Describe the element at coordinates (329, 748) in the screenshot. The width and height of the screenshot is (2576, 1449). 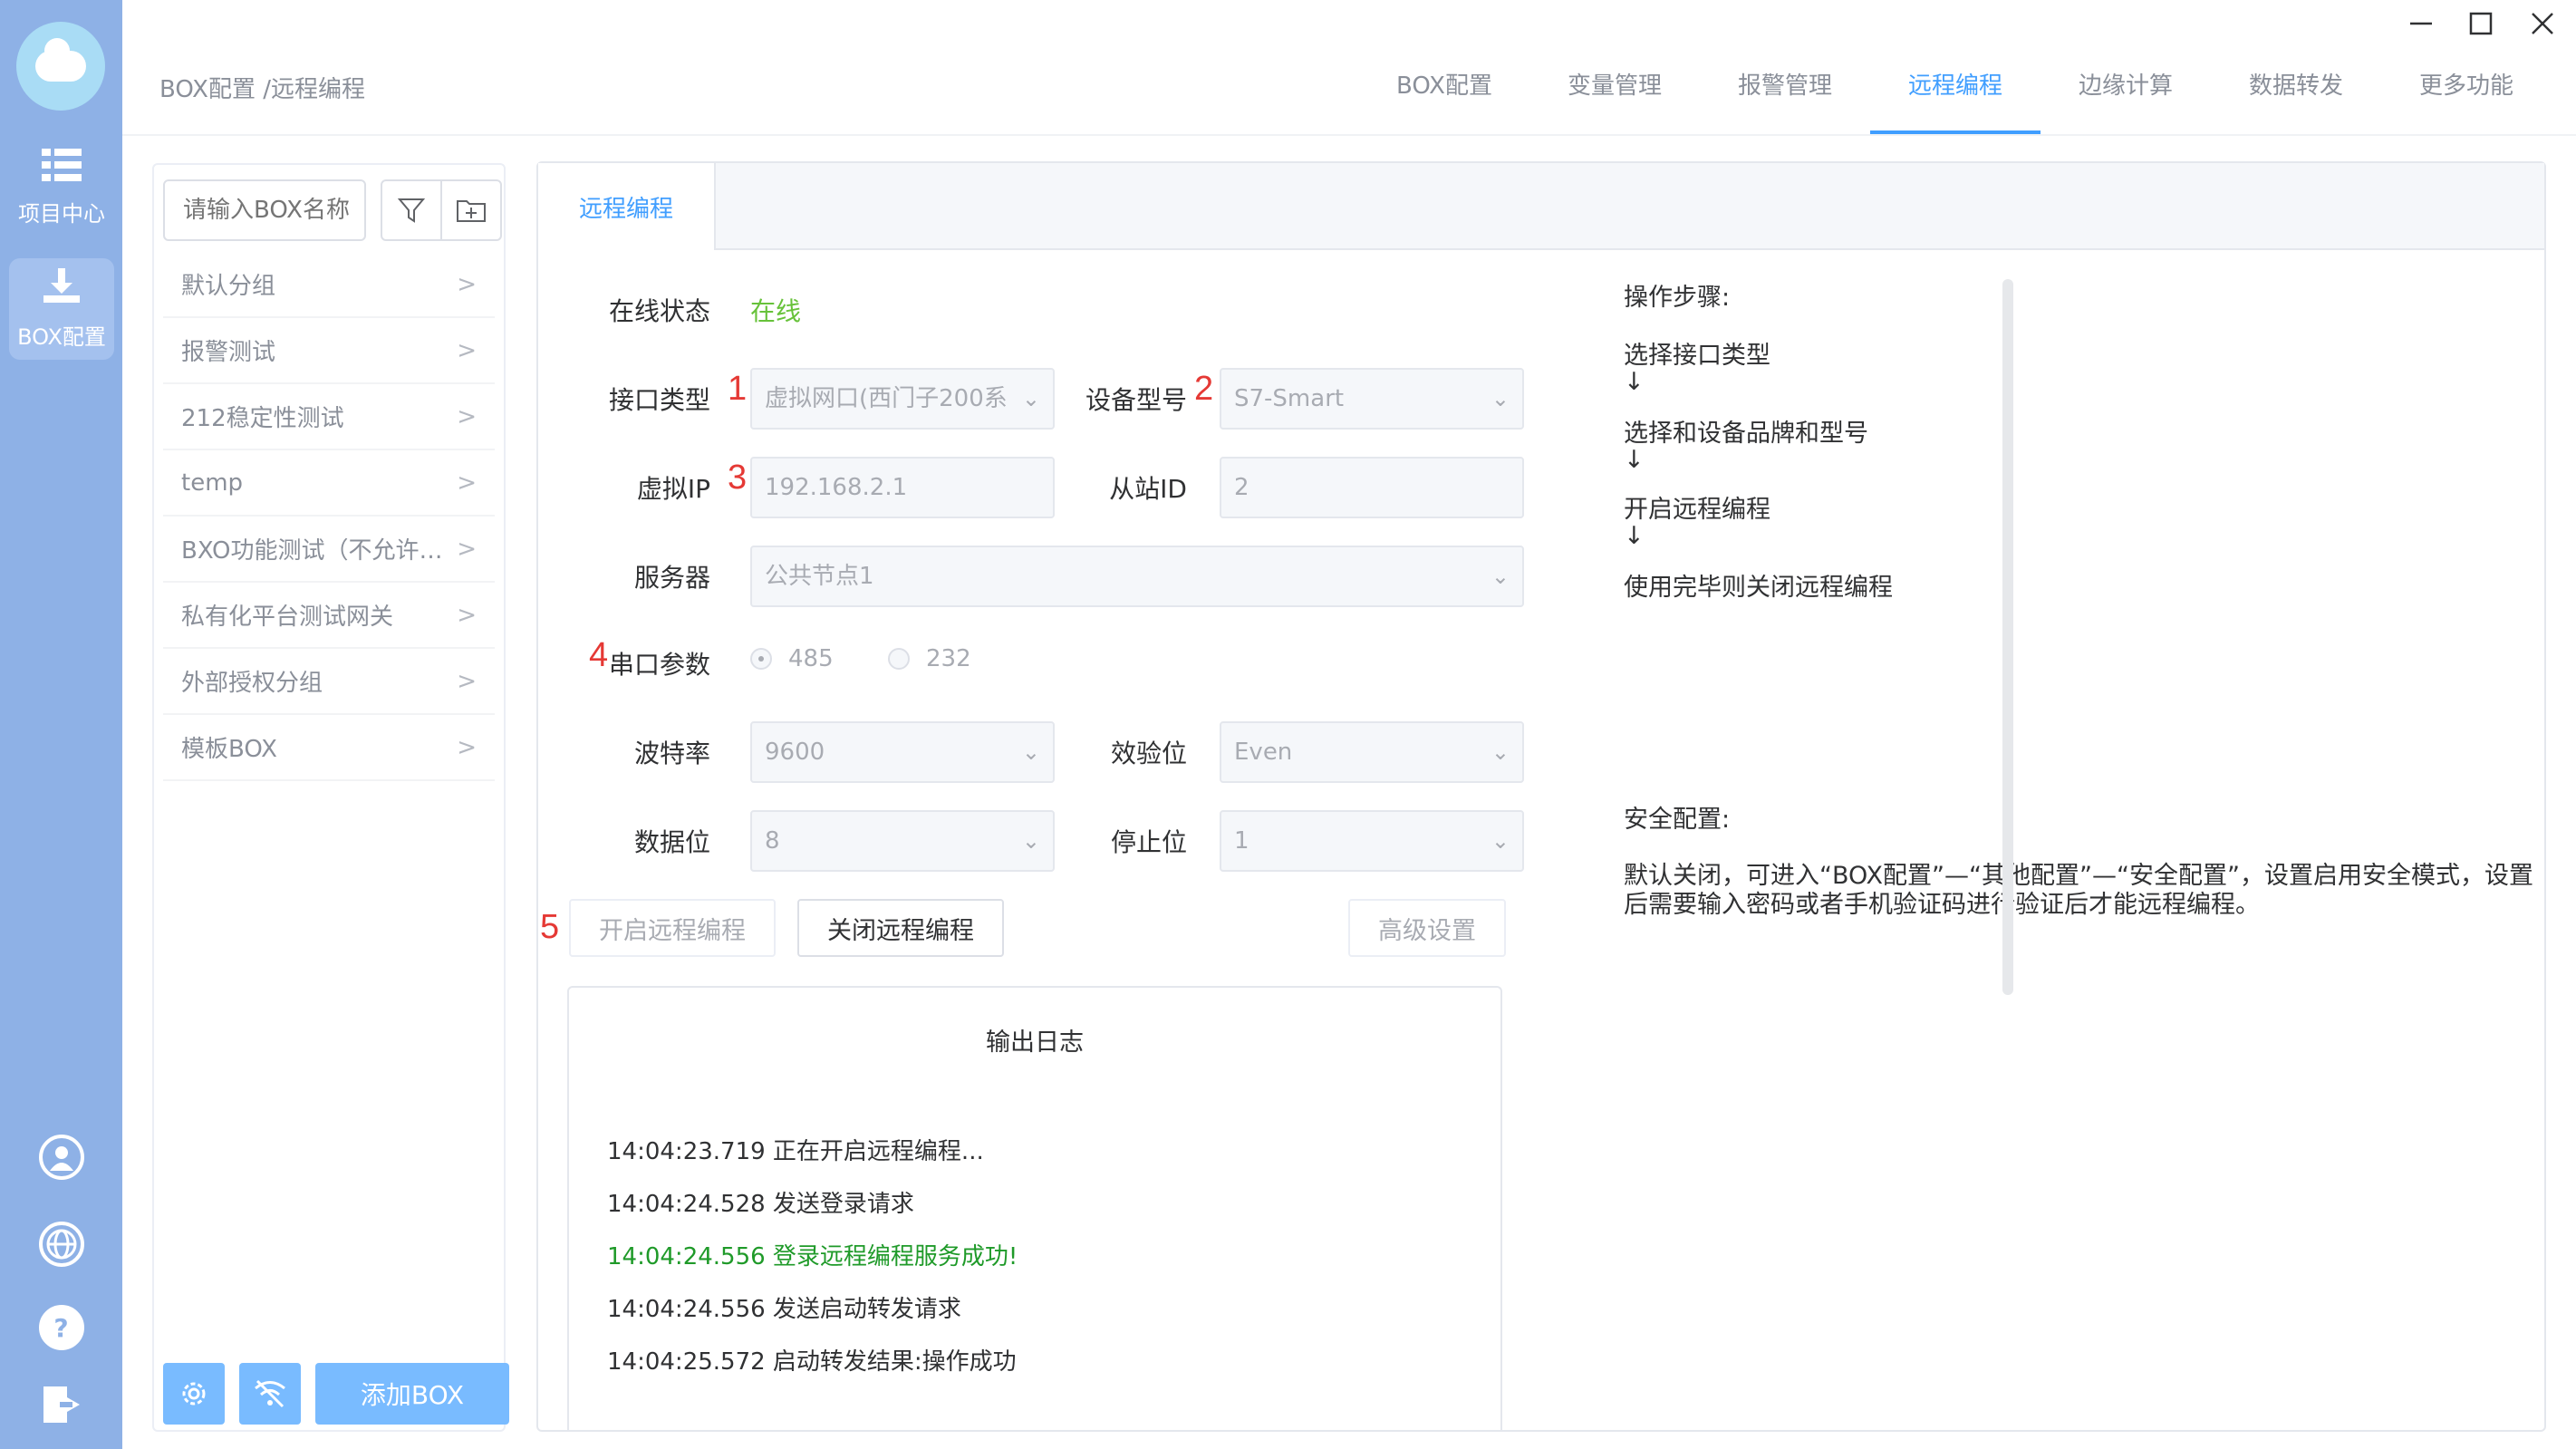
I see `group-item: 模板BOX >` at that location.